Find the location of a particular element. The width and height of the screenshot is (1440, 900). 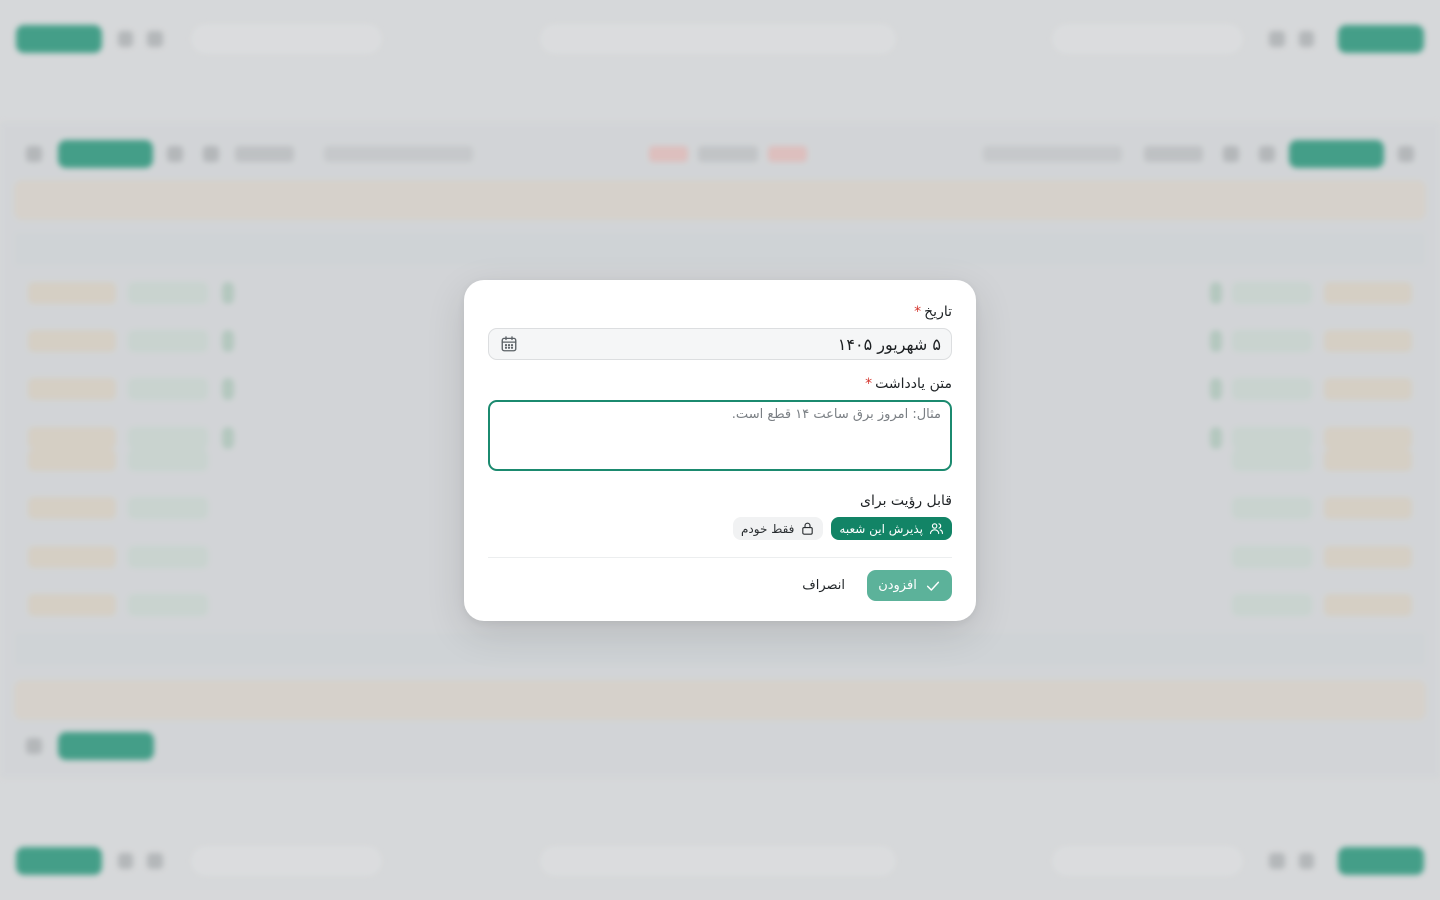

divider is located at coordinates (720, 557).